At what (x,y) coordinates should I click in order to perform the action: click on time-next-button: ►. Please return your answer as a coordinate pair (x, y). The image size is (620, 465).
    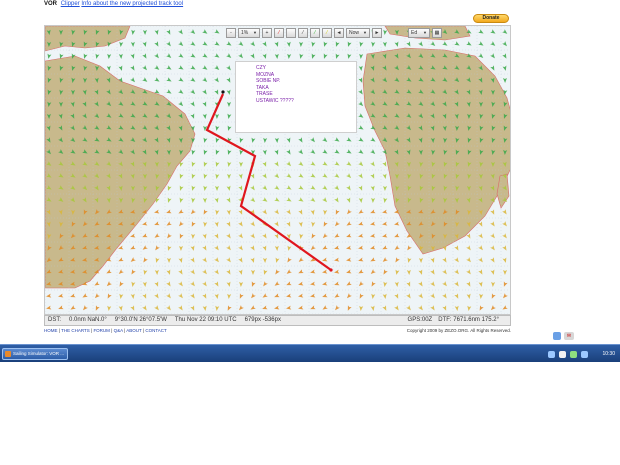
    Looking at the image, I should click on (377, 32).